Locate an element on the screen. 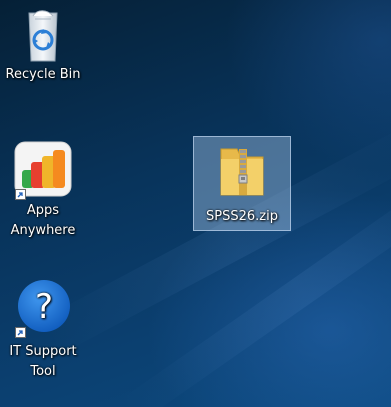  spss26-zip-label: SPSS26.zip is located at coordinates (242, 216).